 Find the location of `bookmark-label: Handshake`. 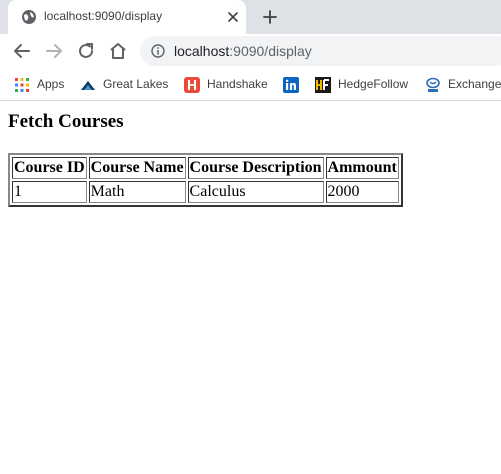

bookmark-label: Handshake is located at coordinates (237, 84).